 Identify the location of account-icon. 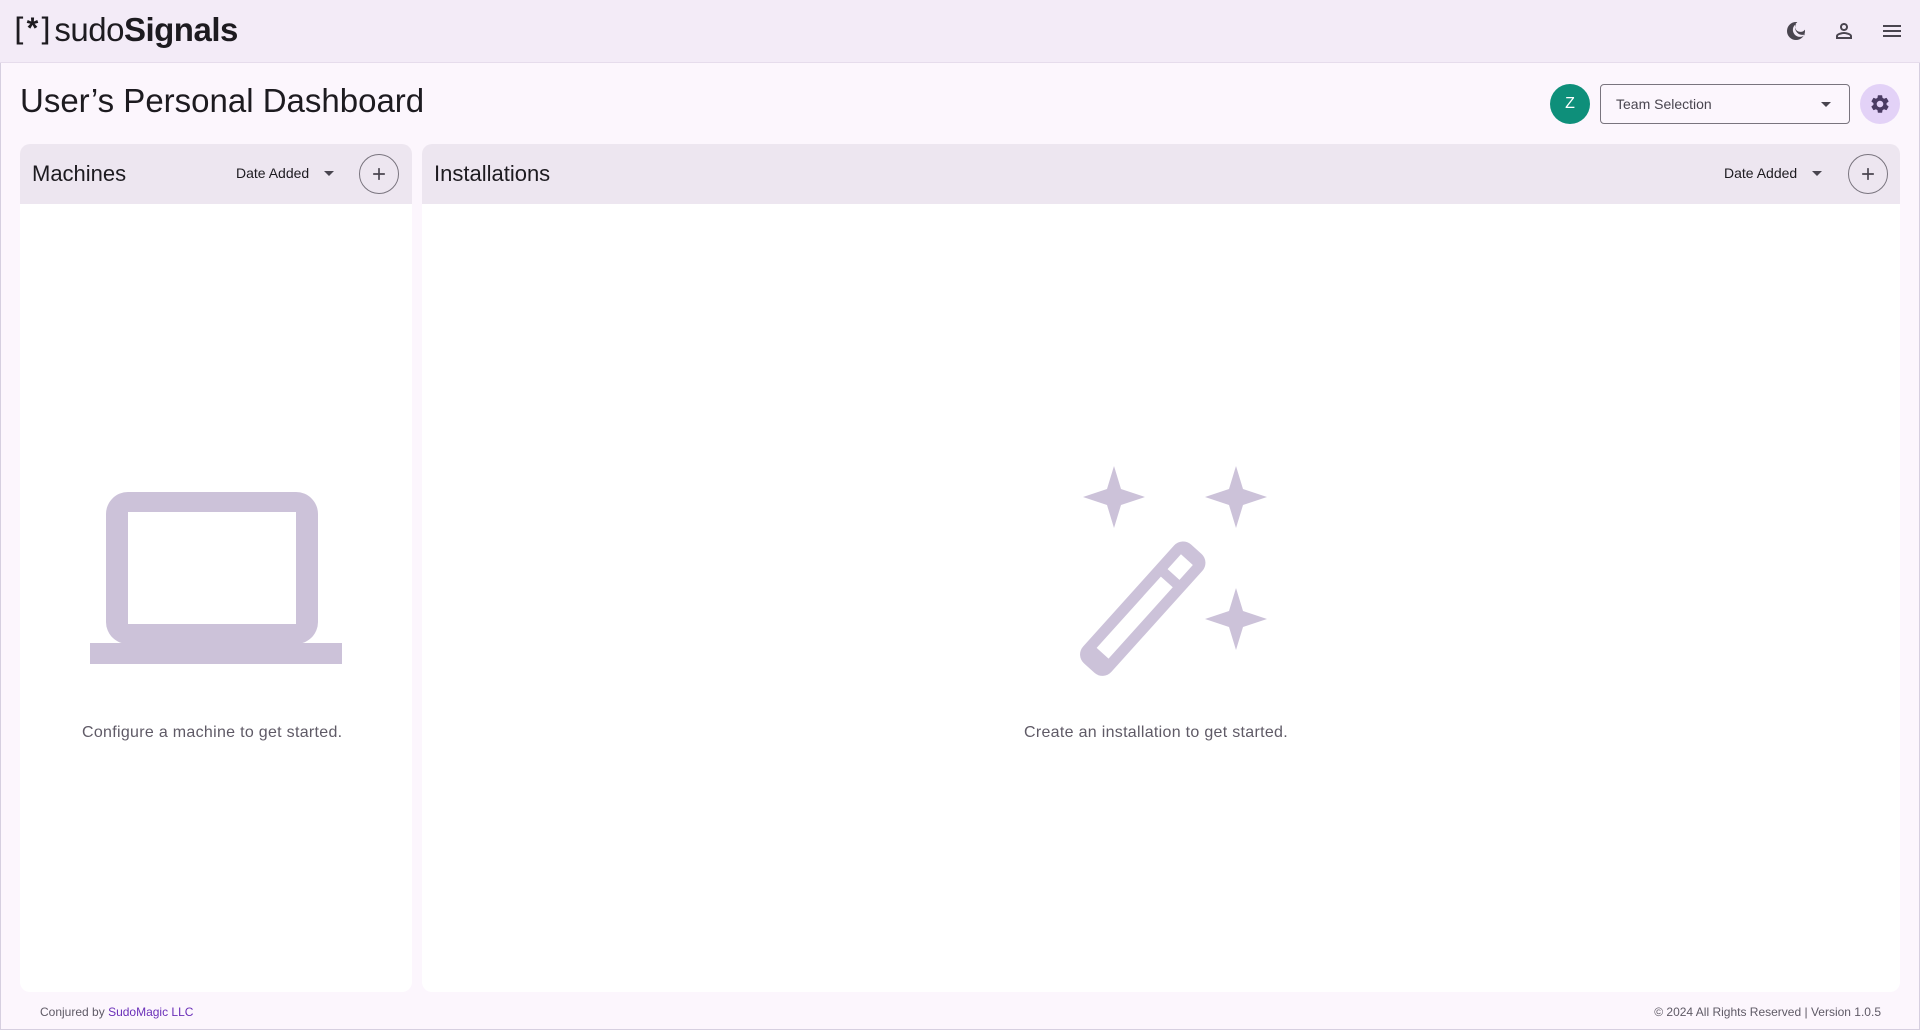
(1844, 31).